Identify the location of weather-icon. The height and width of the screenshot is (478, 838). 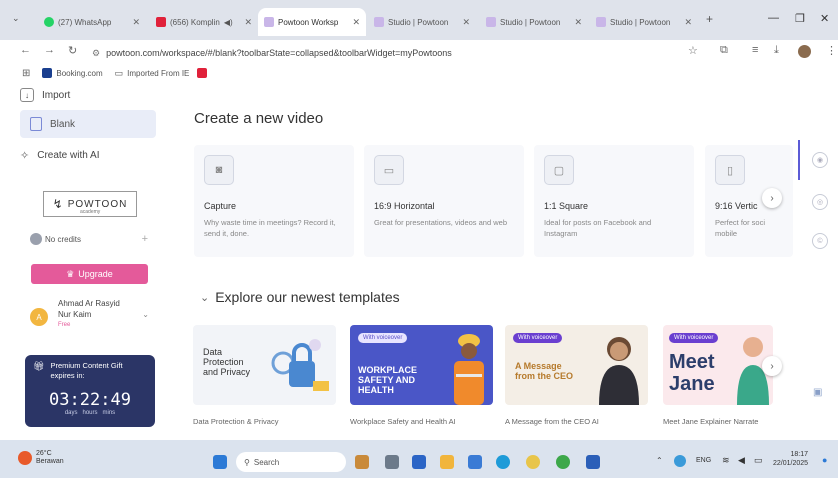
(25, 458).